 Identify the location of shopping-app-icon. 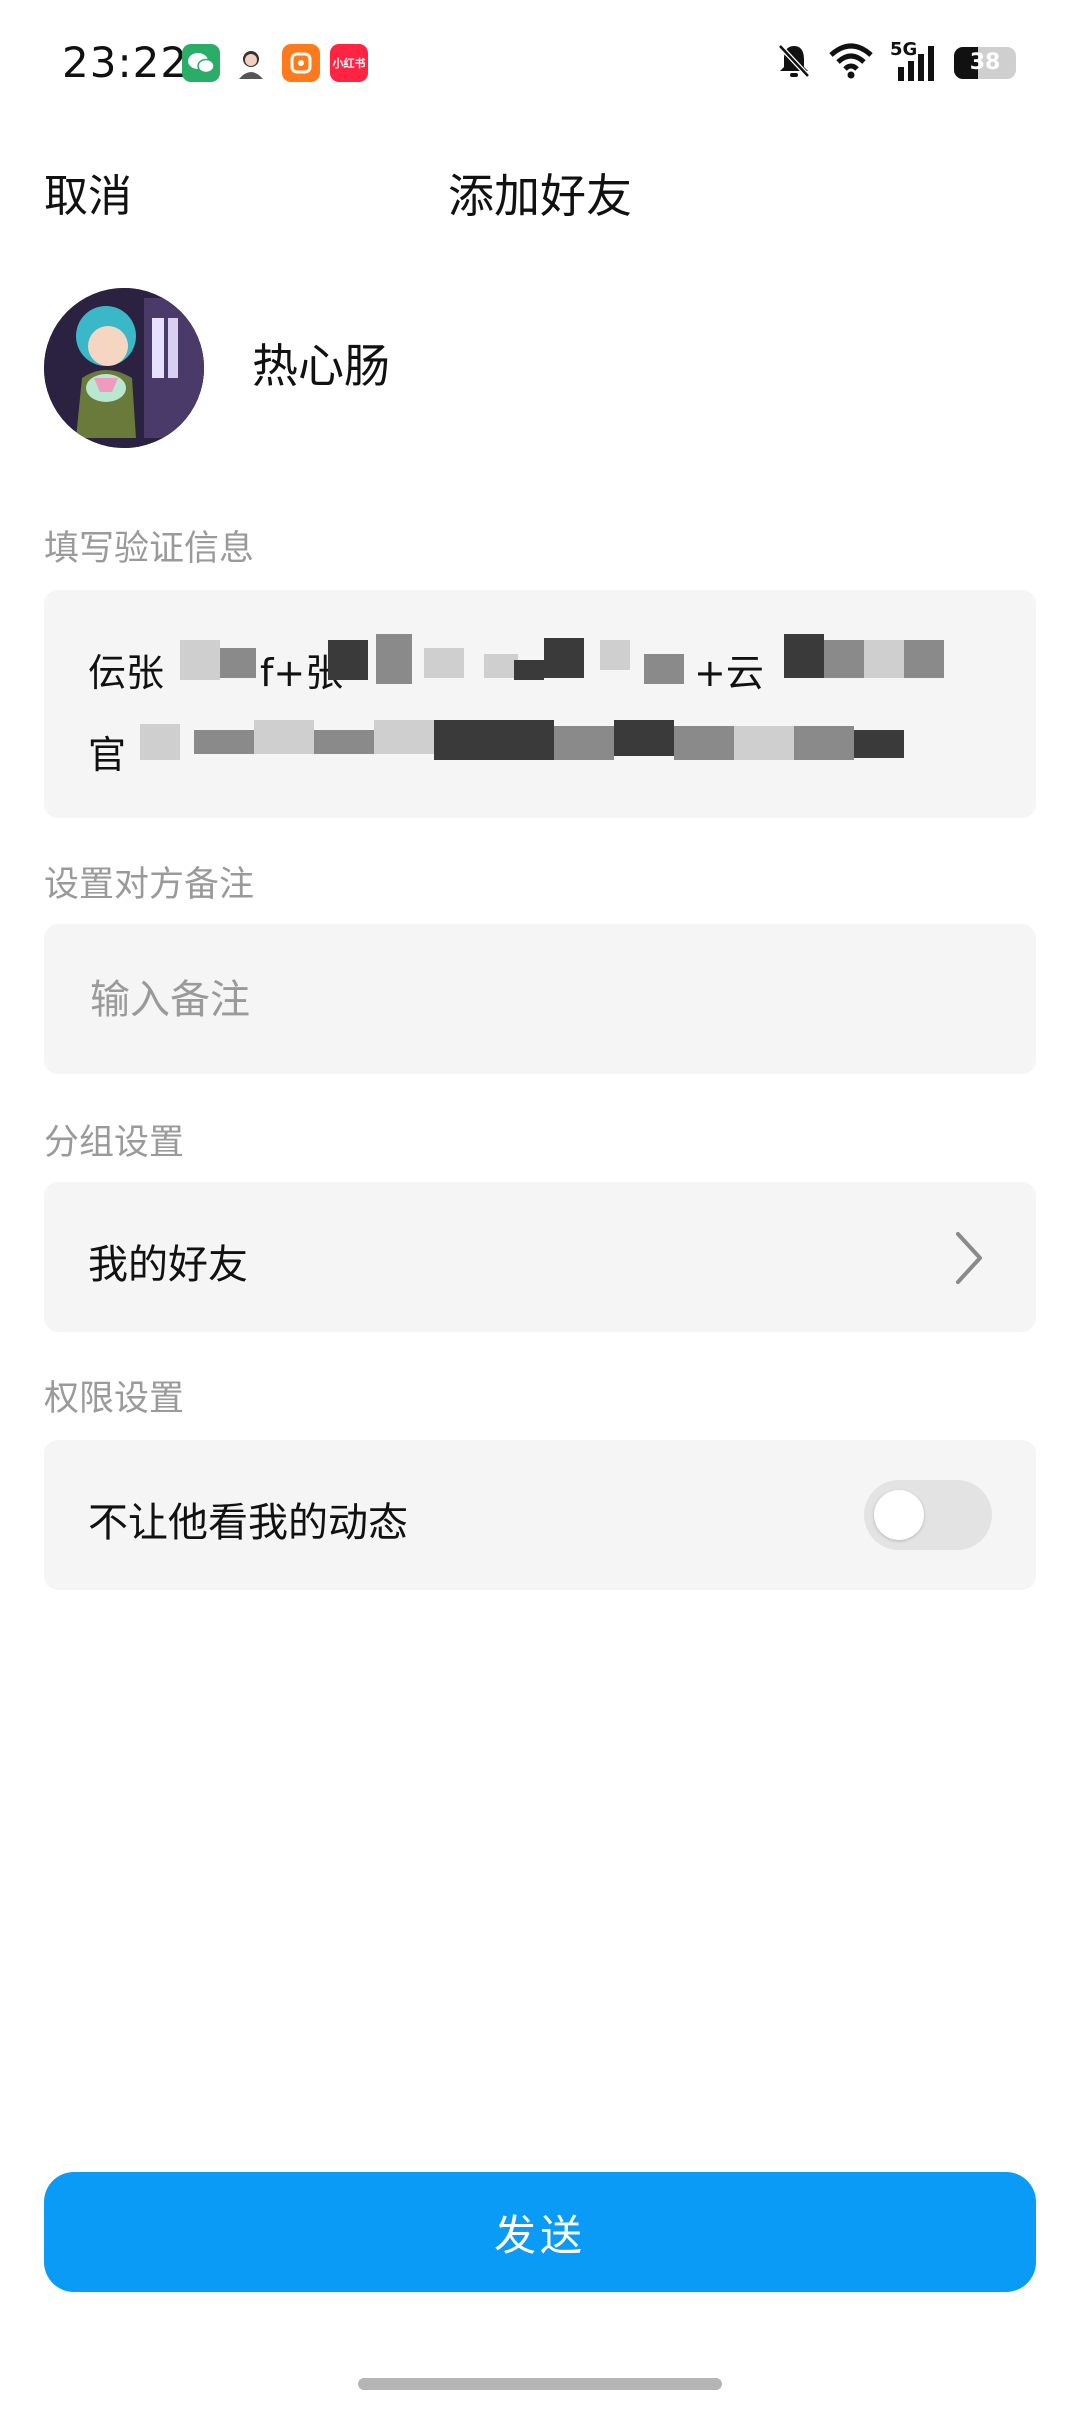
(301, 63).